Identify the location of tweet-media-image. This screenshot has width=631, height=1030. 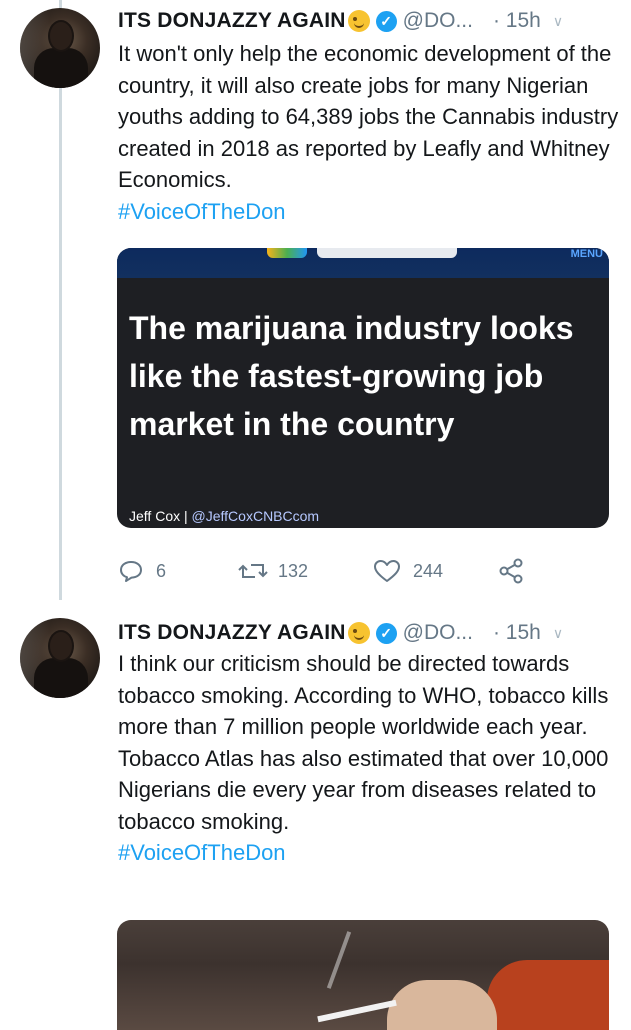
(363, 975).